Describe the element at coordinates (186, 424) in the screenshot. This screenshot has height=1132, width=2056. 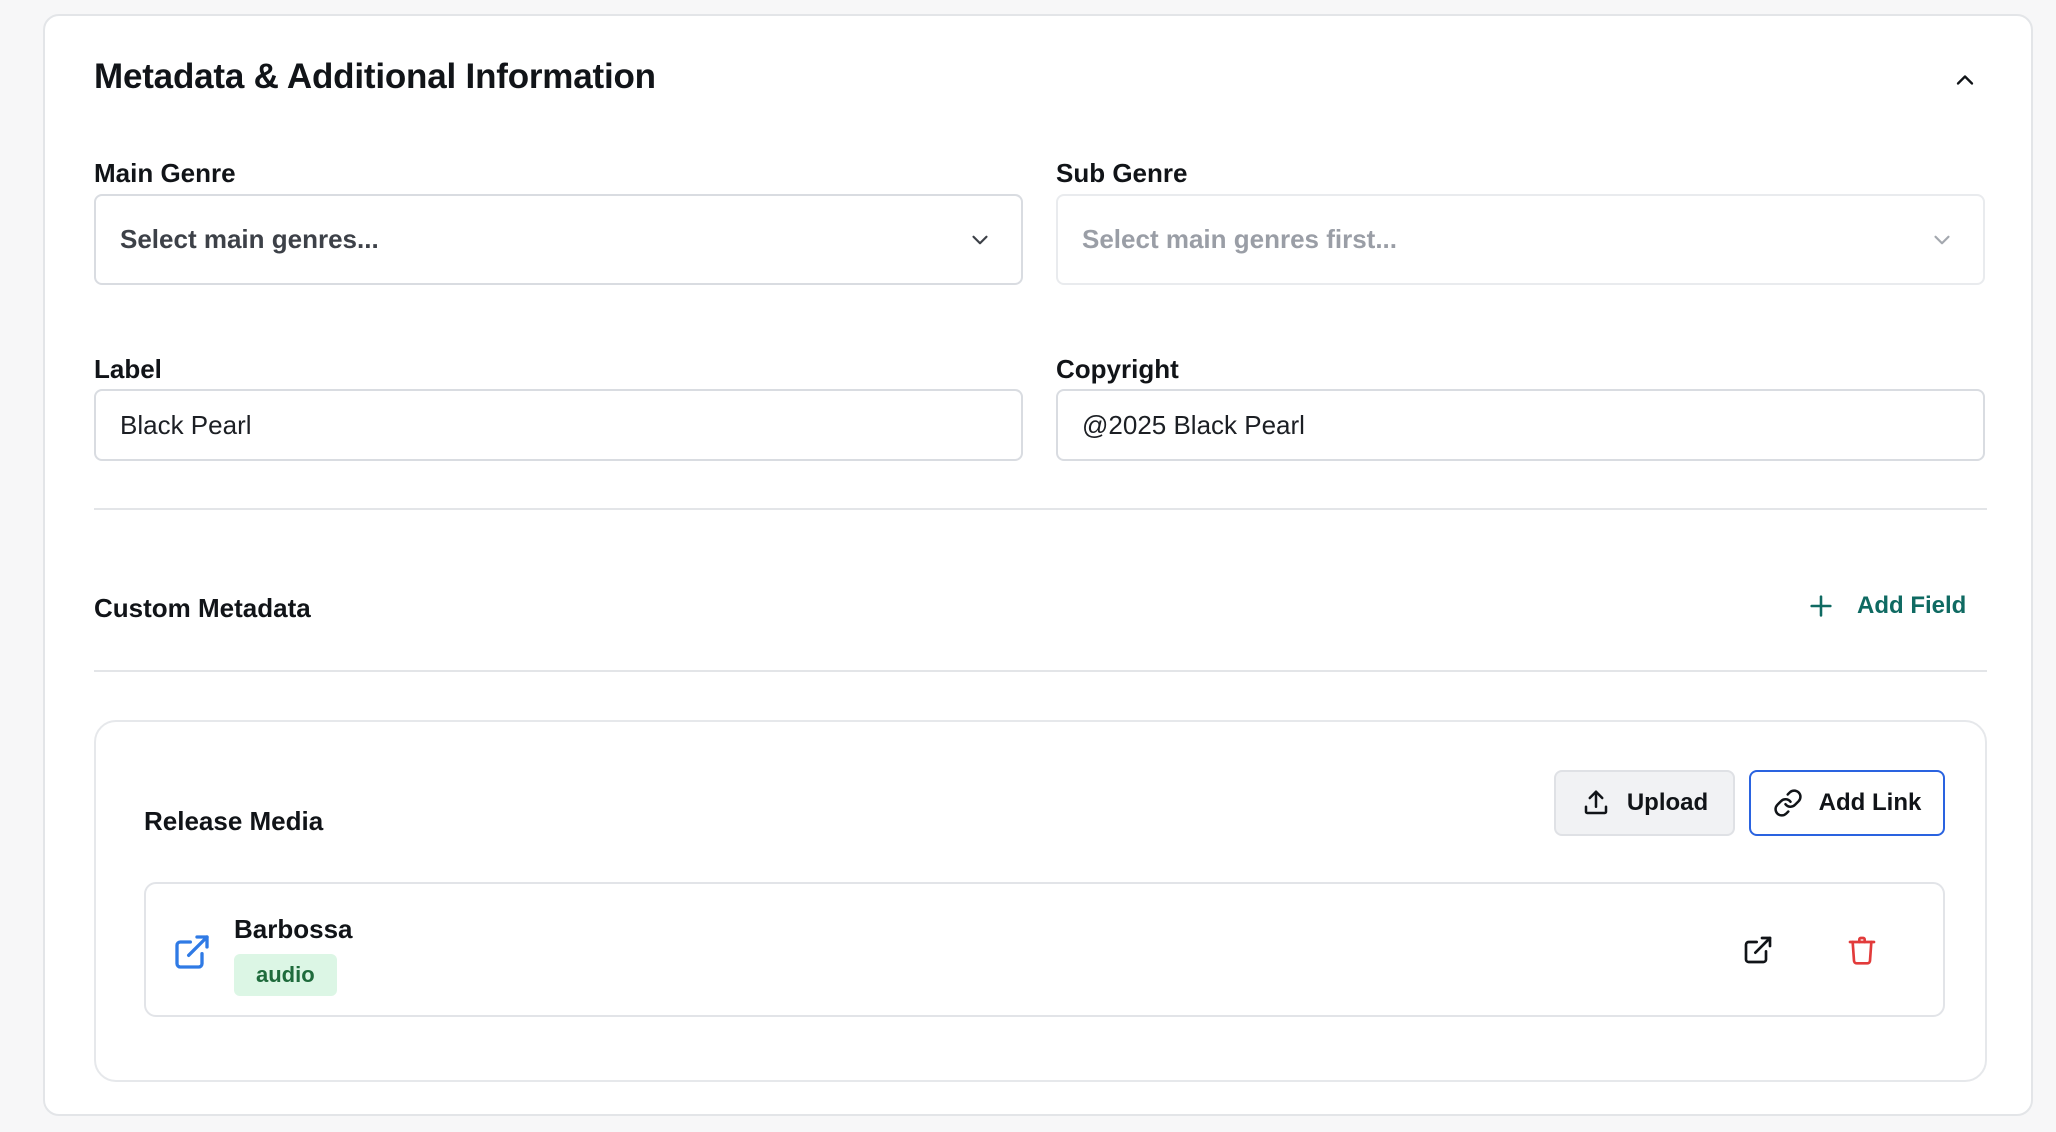
I see `label-input-value: Black Pearl` at that location.